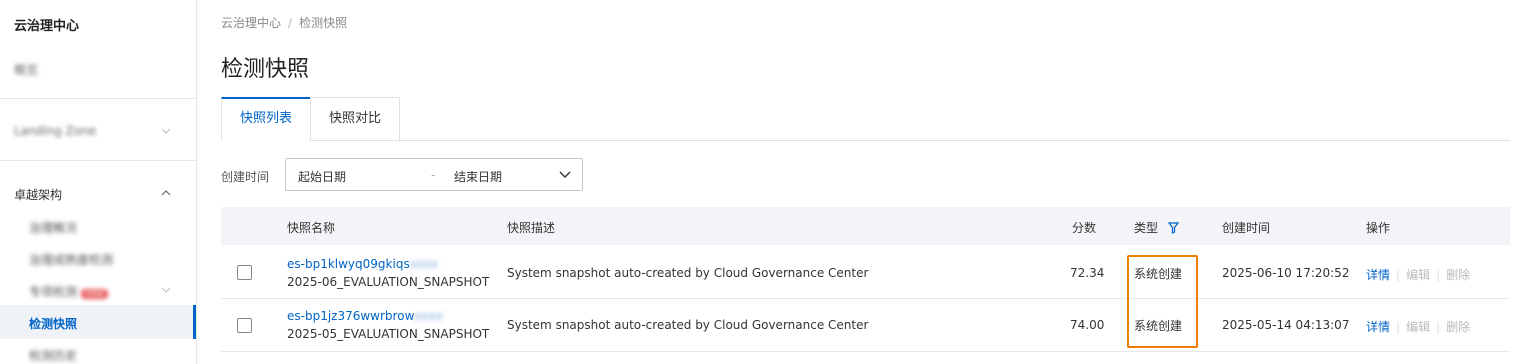 The image size is (1516, 364). What do you see at coordinates (355, 119) in the screenshot?
I see `tab-snapshot-compare: 快照对比` at bounding box center [355, 119].